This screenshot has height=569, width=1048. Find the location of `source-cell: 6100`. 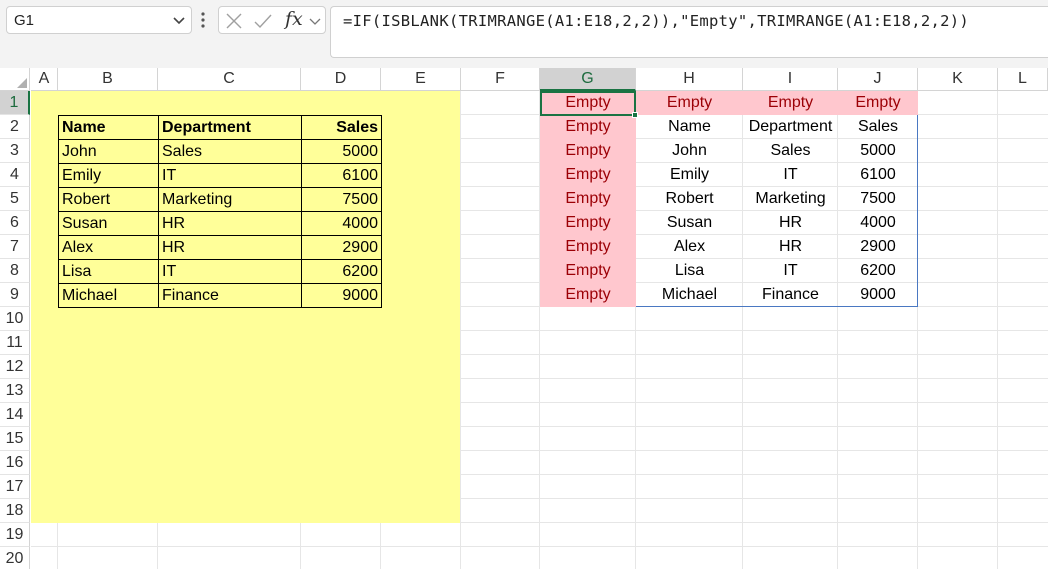

source-cell: 6100 is located at coordinates (341, 175).